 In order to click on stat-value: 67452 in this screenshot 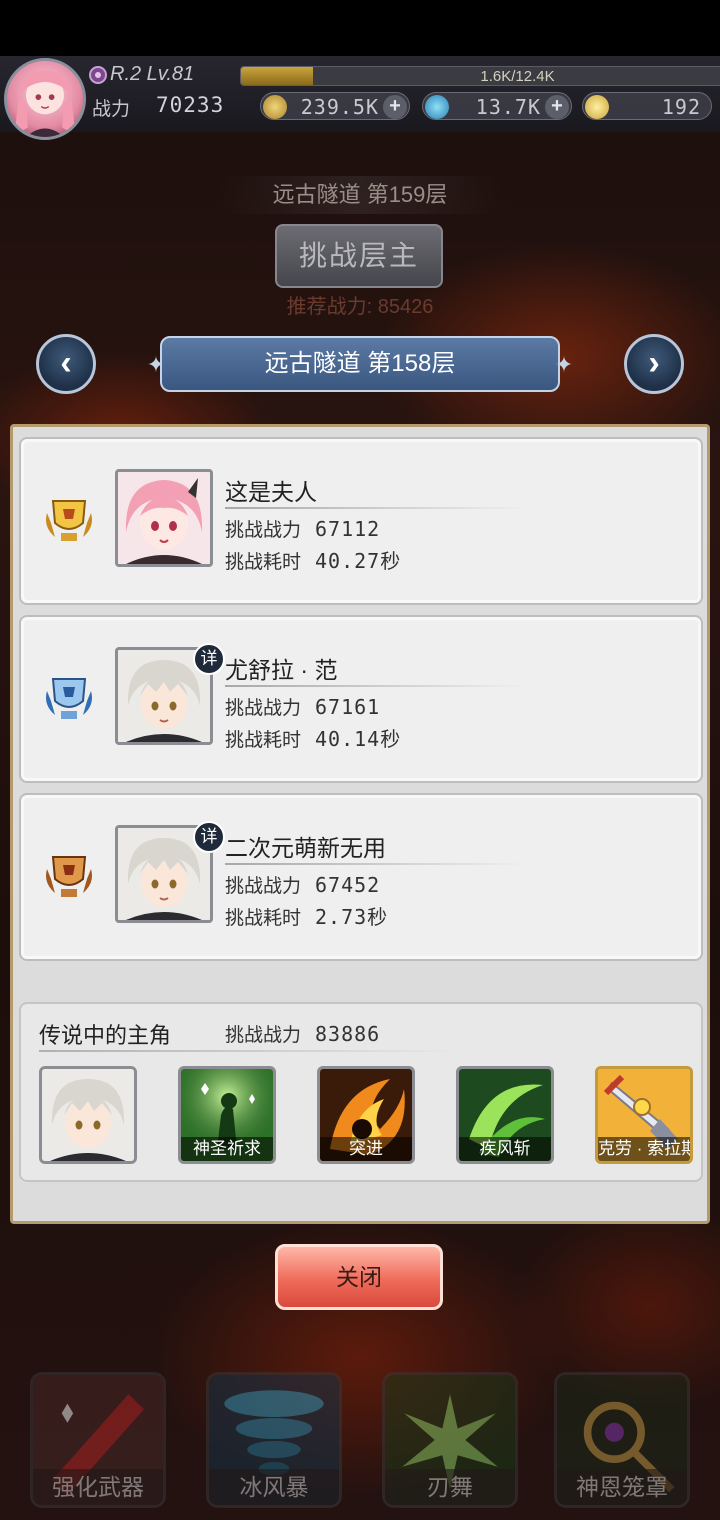, I will do `click(348, 885)`.